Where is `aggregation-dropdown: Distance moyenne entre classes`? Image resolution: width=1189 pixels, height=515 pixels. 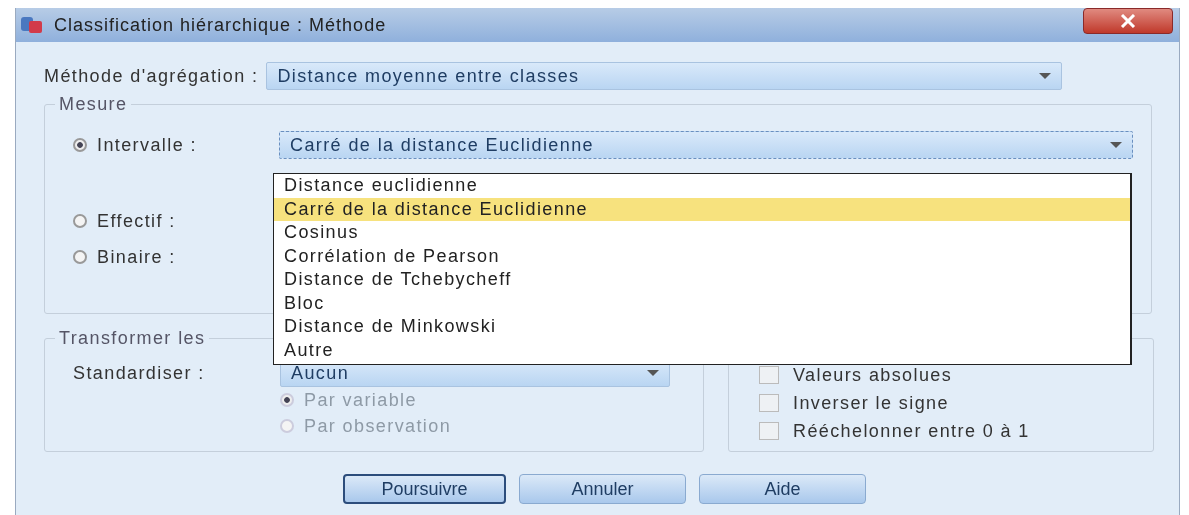 aggregation-dropdown: Distance moyenne entre classes is located at coordinates (664, 76).